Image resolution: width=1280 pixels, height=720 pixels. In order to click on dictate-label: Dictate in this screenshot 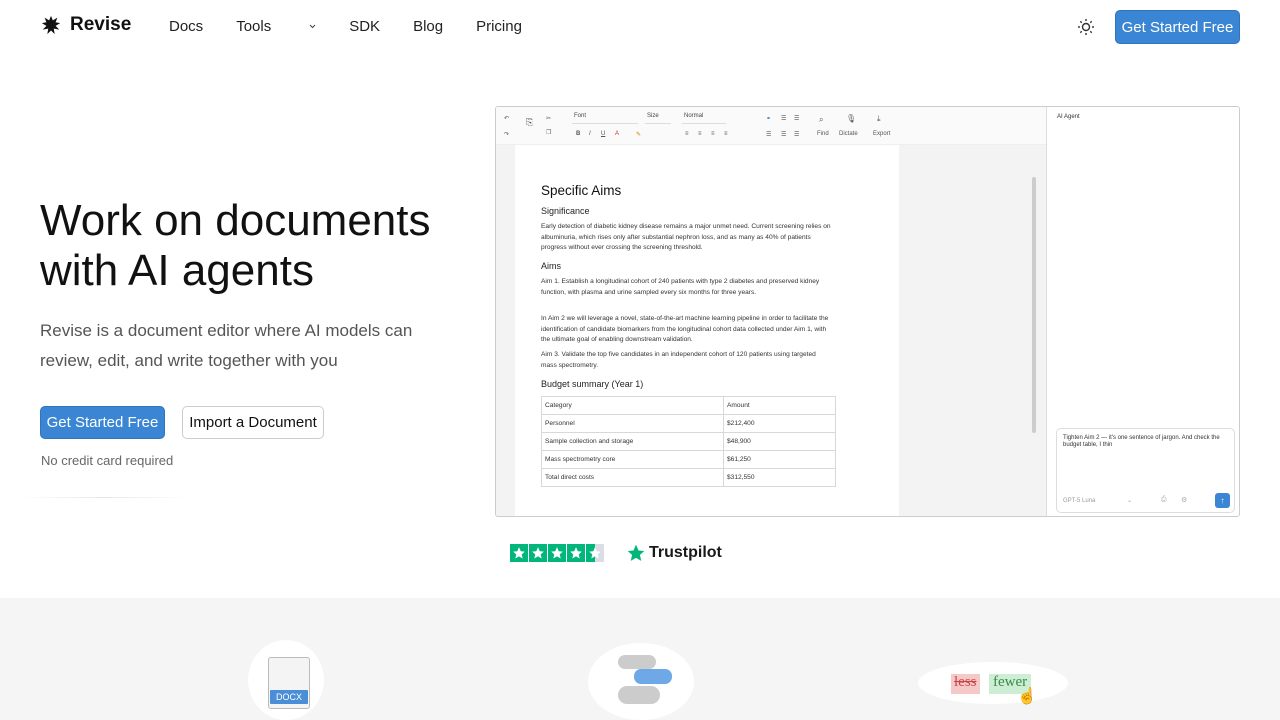, I will do `click(848, 134)`.